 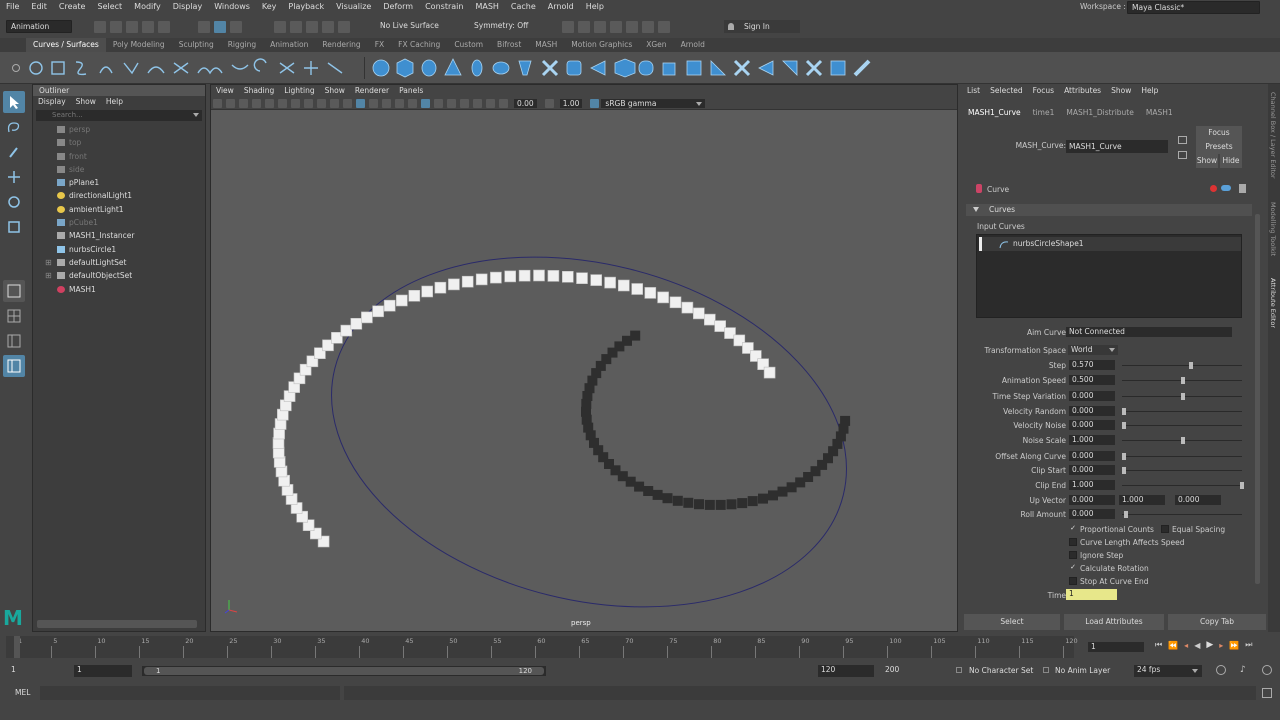 What do you see at coordinates (236, 27) in the screenshot?
I see `component-mode-icon` at bounding box center [236, 27].